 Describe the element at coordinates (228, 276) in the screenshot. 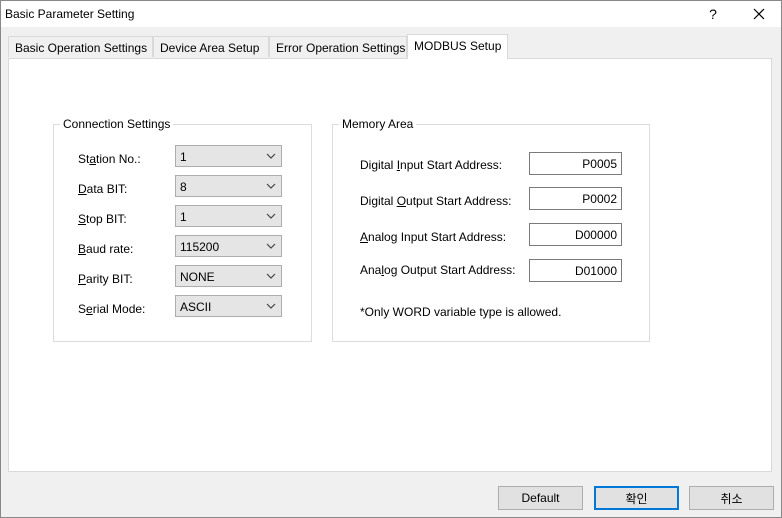

I see `parity-bit-select: NONE` at that location.